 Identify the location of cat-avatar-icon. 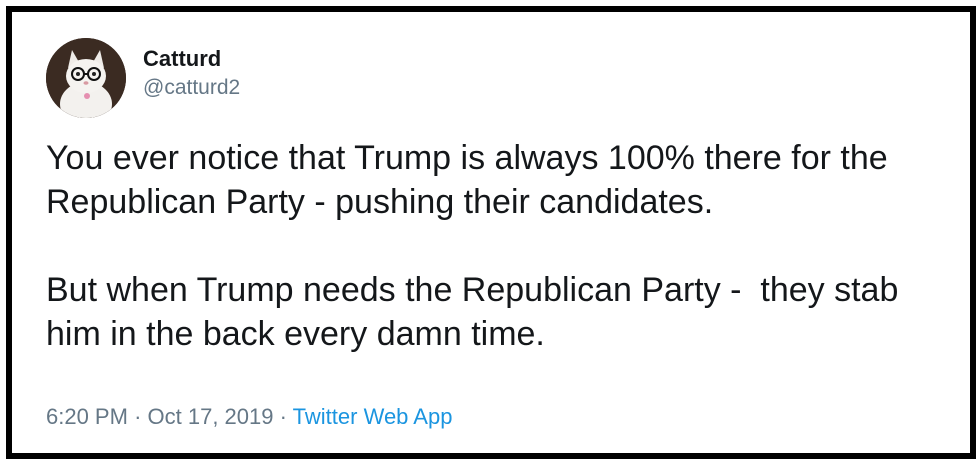
(86, 78).